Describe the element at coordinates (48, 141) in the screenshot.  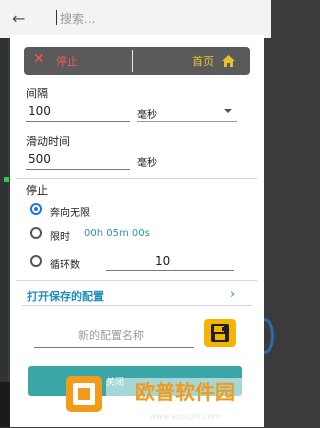
I see `swipe-time-label: 滑动时间` at that location.